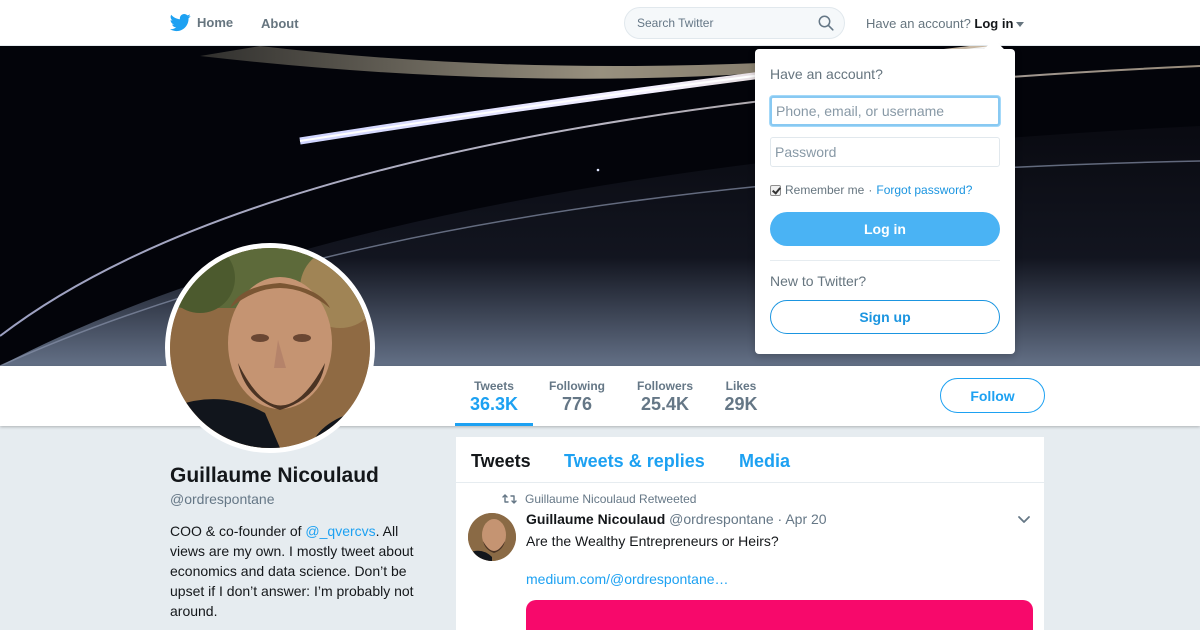  What do you see at coordinates (824, 190) in the screenshot?
I see `remember-me-label: Remember me` at bounding box center [824, 190].